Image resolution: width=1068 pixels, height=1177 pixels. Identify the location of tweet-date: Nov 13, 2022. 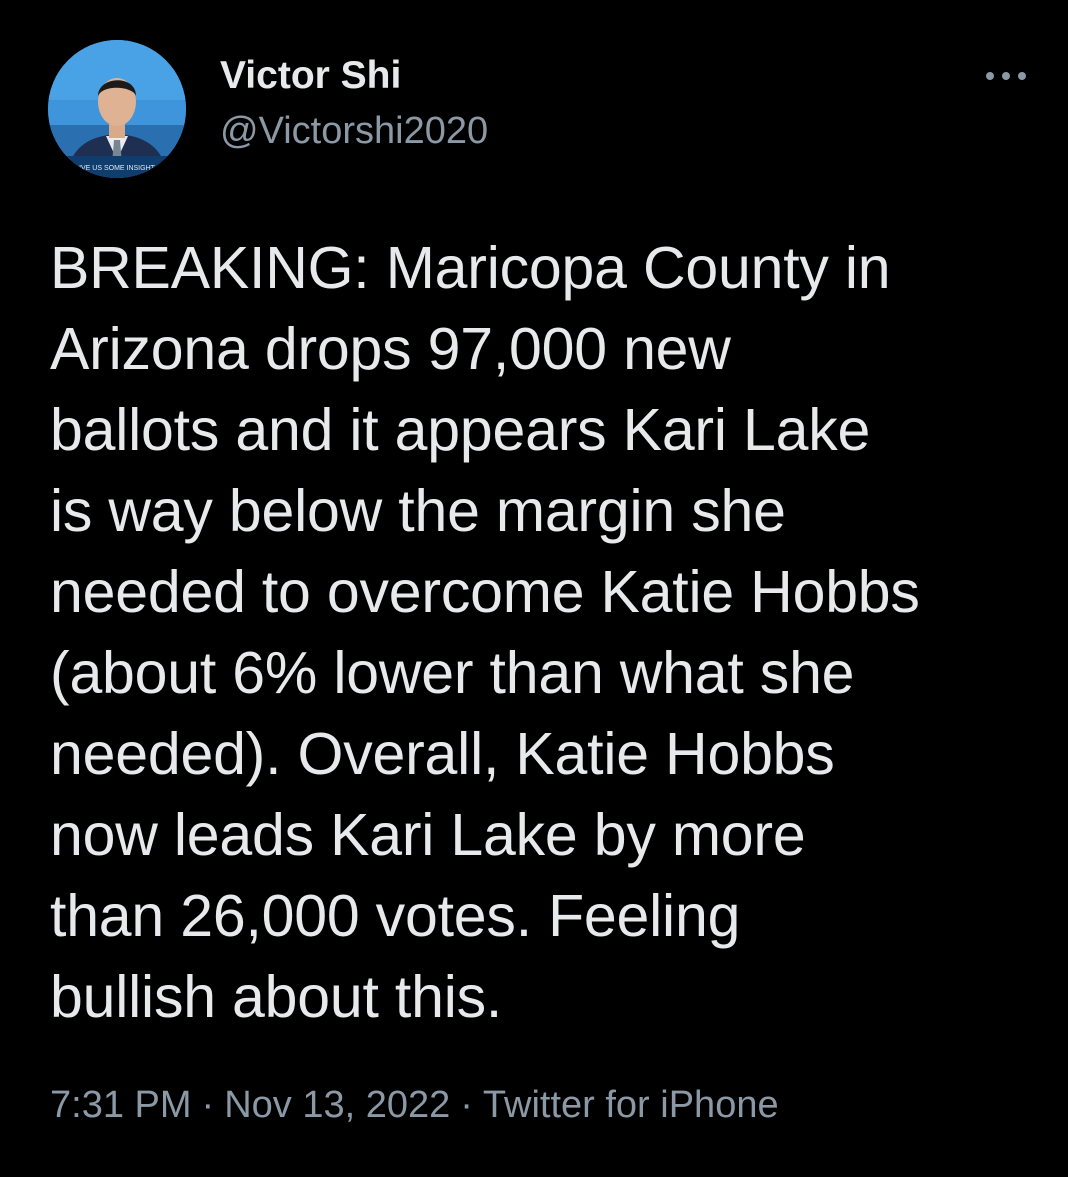
(337, 1105).